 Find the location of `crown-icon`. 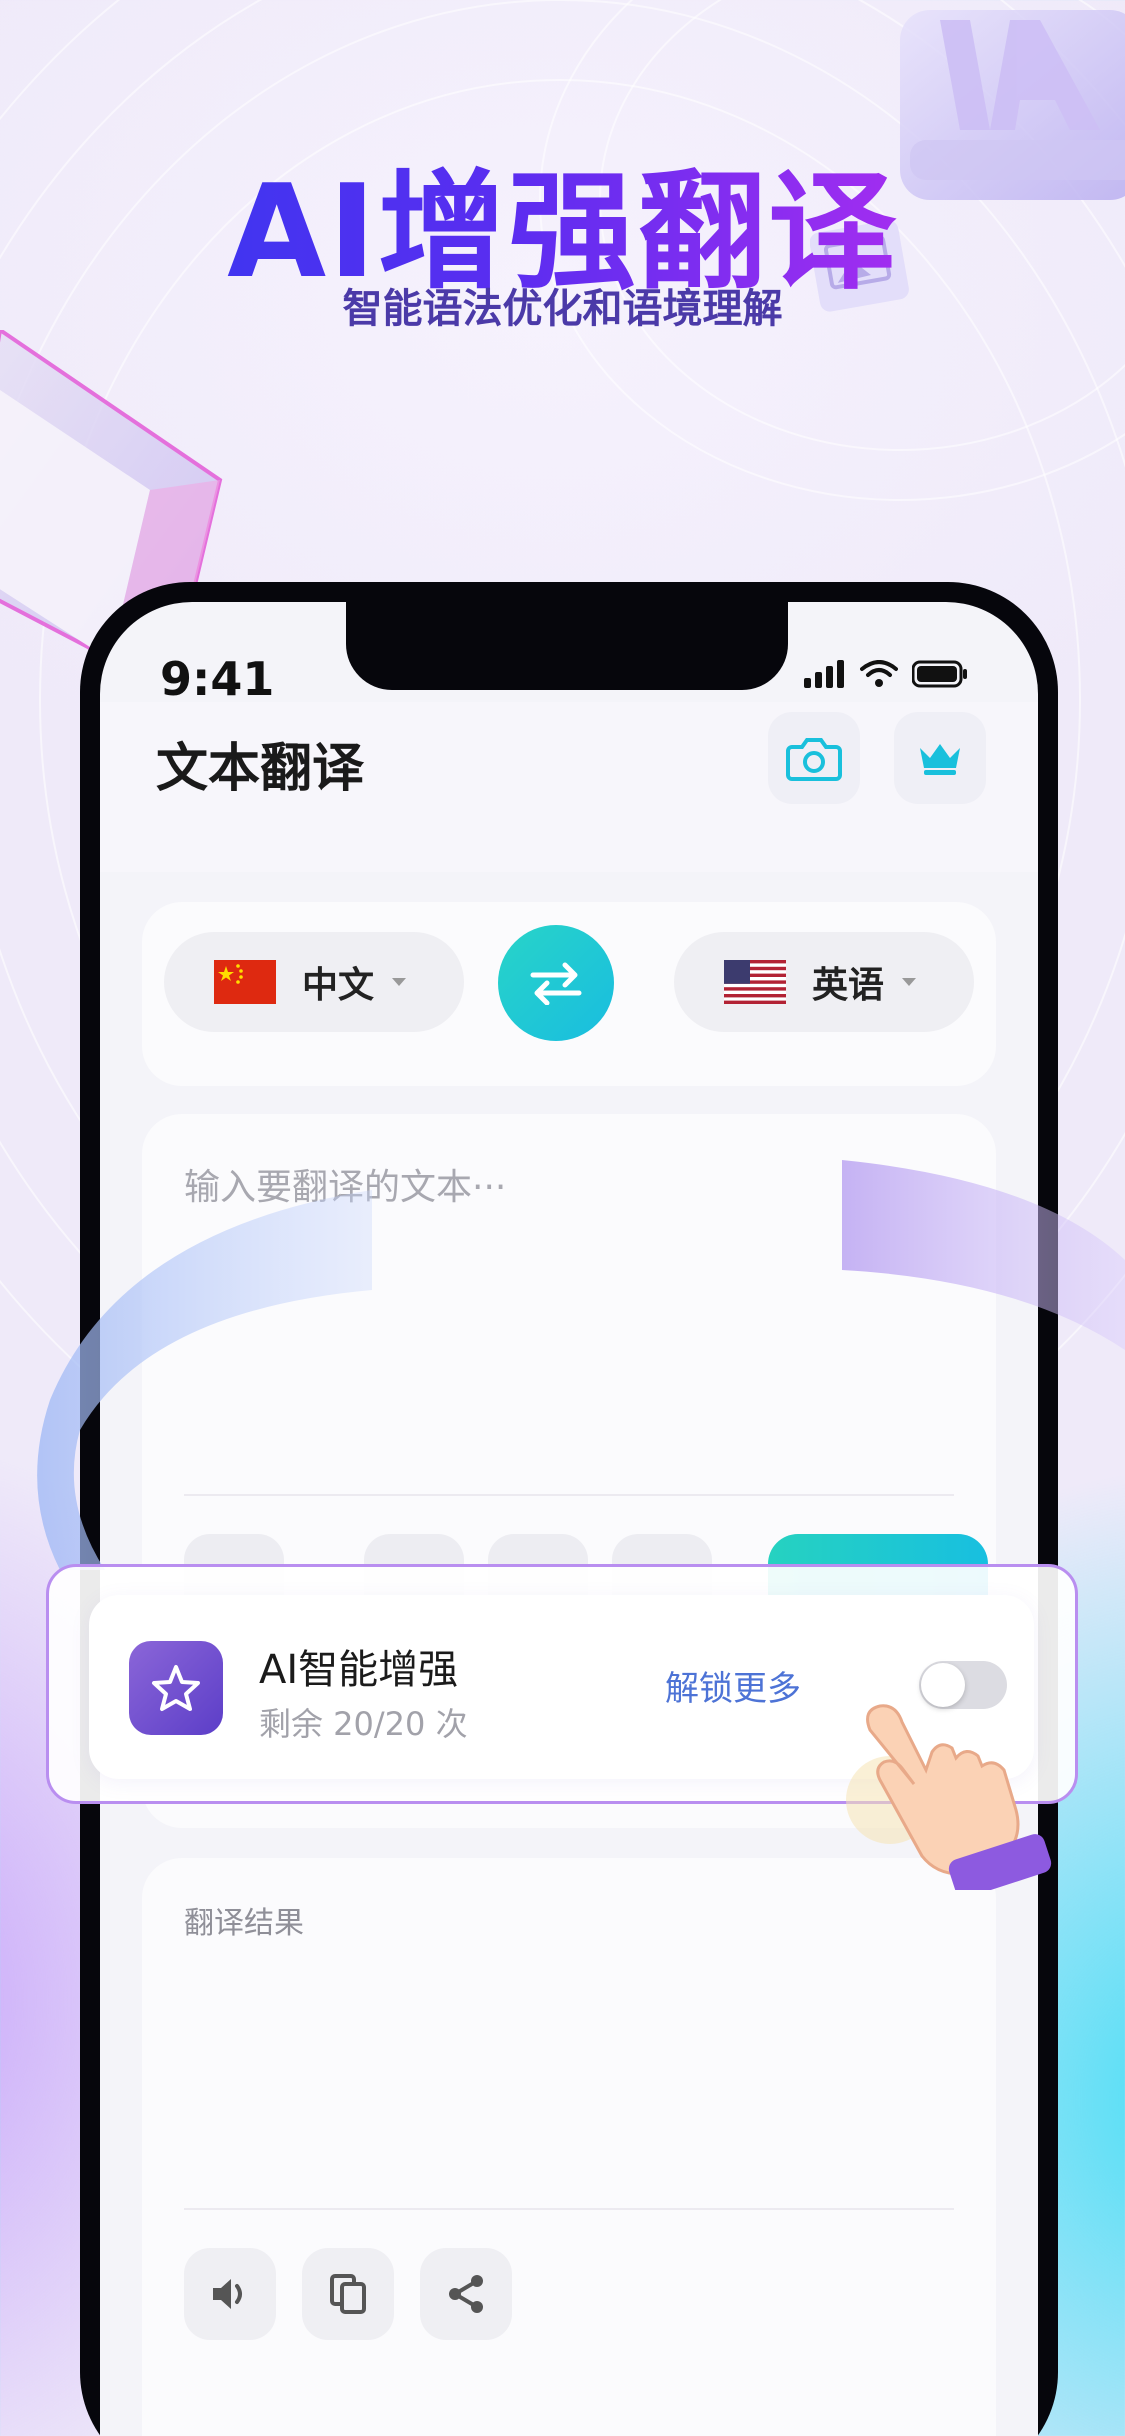

crown-icon is located at coordinates (940, 759).